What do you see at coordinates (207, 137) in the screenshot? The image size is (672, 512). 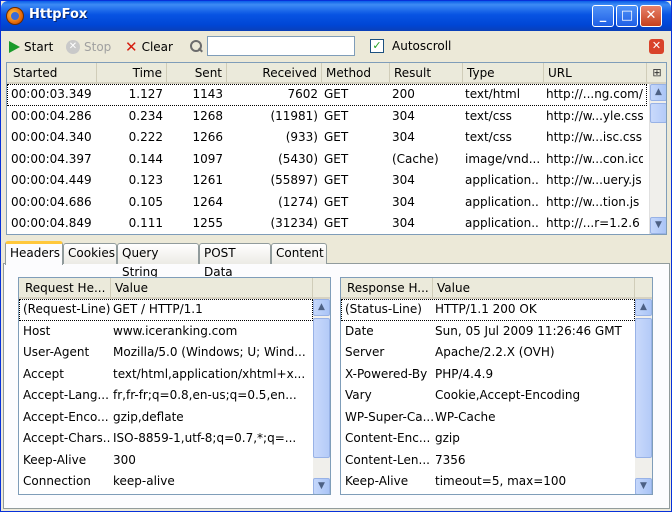 I see `cell-sent: 1266` at bounding box center [207, 137].